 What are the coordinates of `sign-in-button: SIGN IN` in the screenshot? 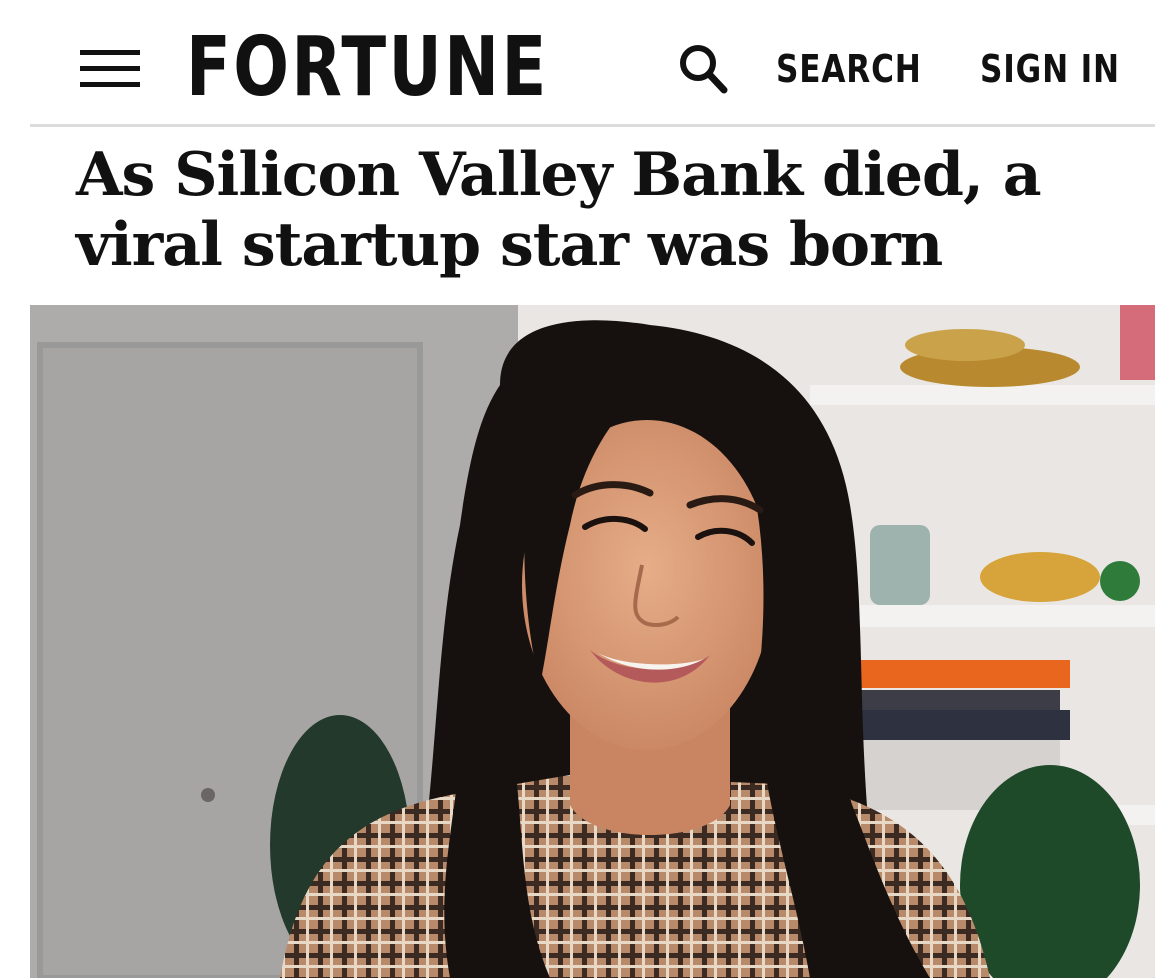 It's located at (1050, 69).